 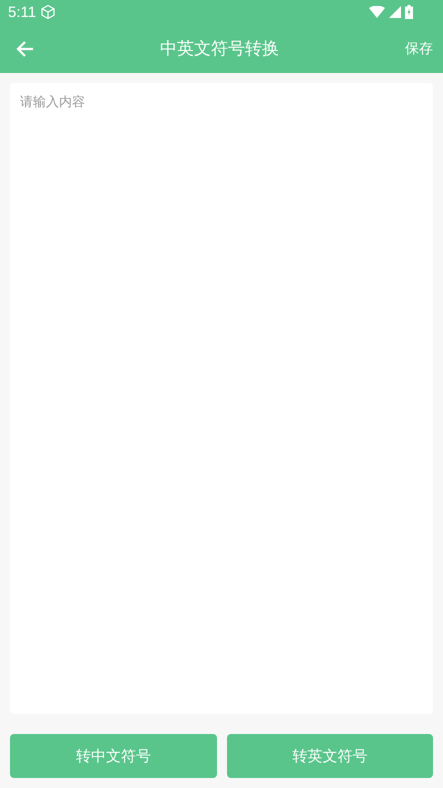 I want to click on status-time: 5:11, so click(x=22, y=12).